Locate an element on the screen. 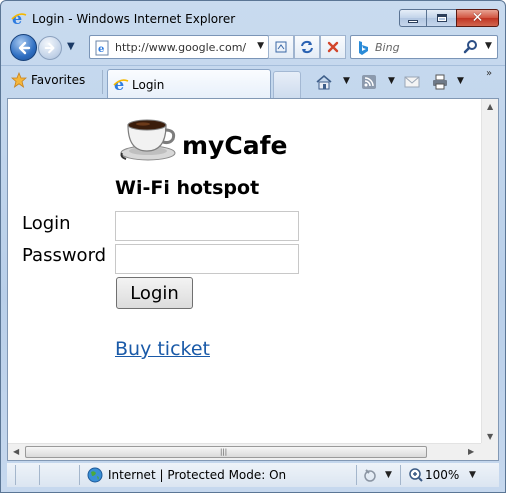 The width and height of the screenshot is (506, 493). tab-label: Login is located at coordinates (148, 85).